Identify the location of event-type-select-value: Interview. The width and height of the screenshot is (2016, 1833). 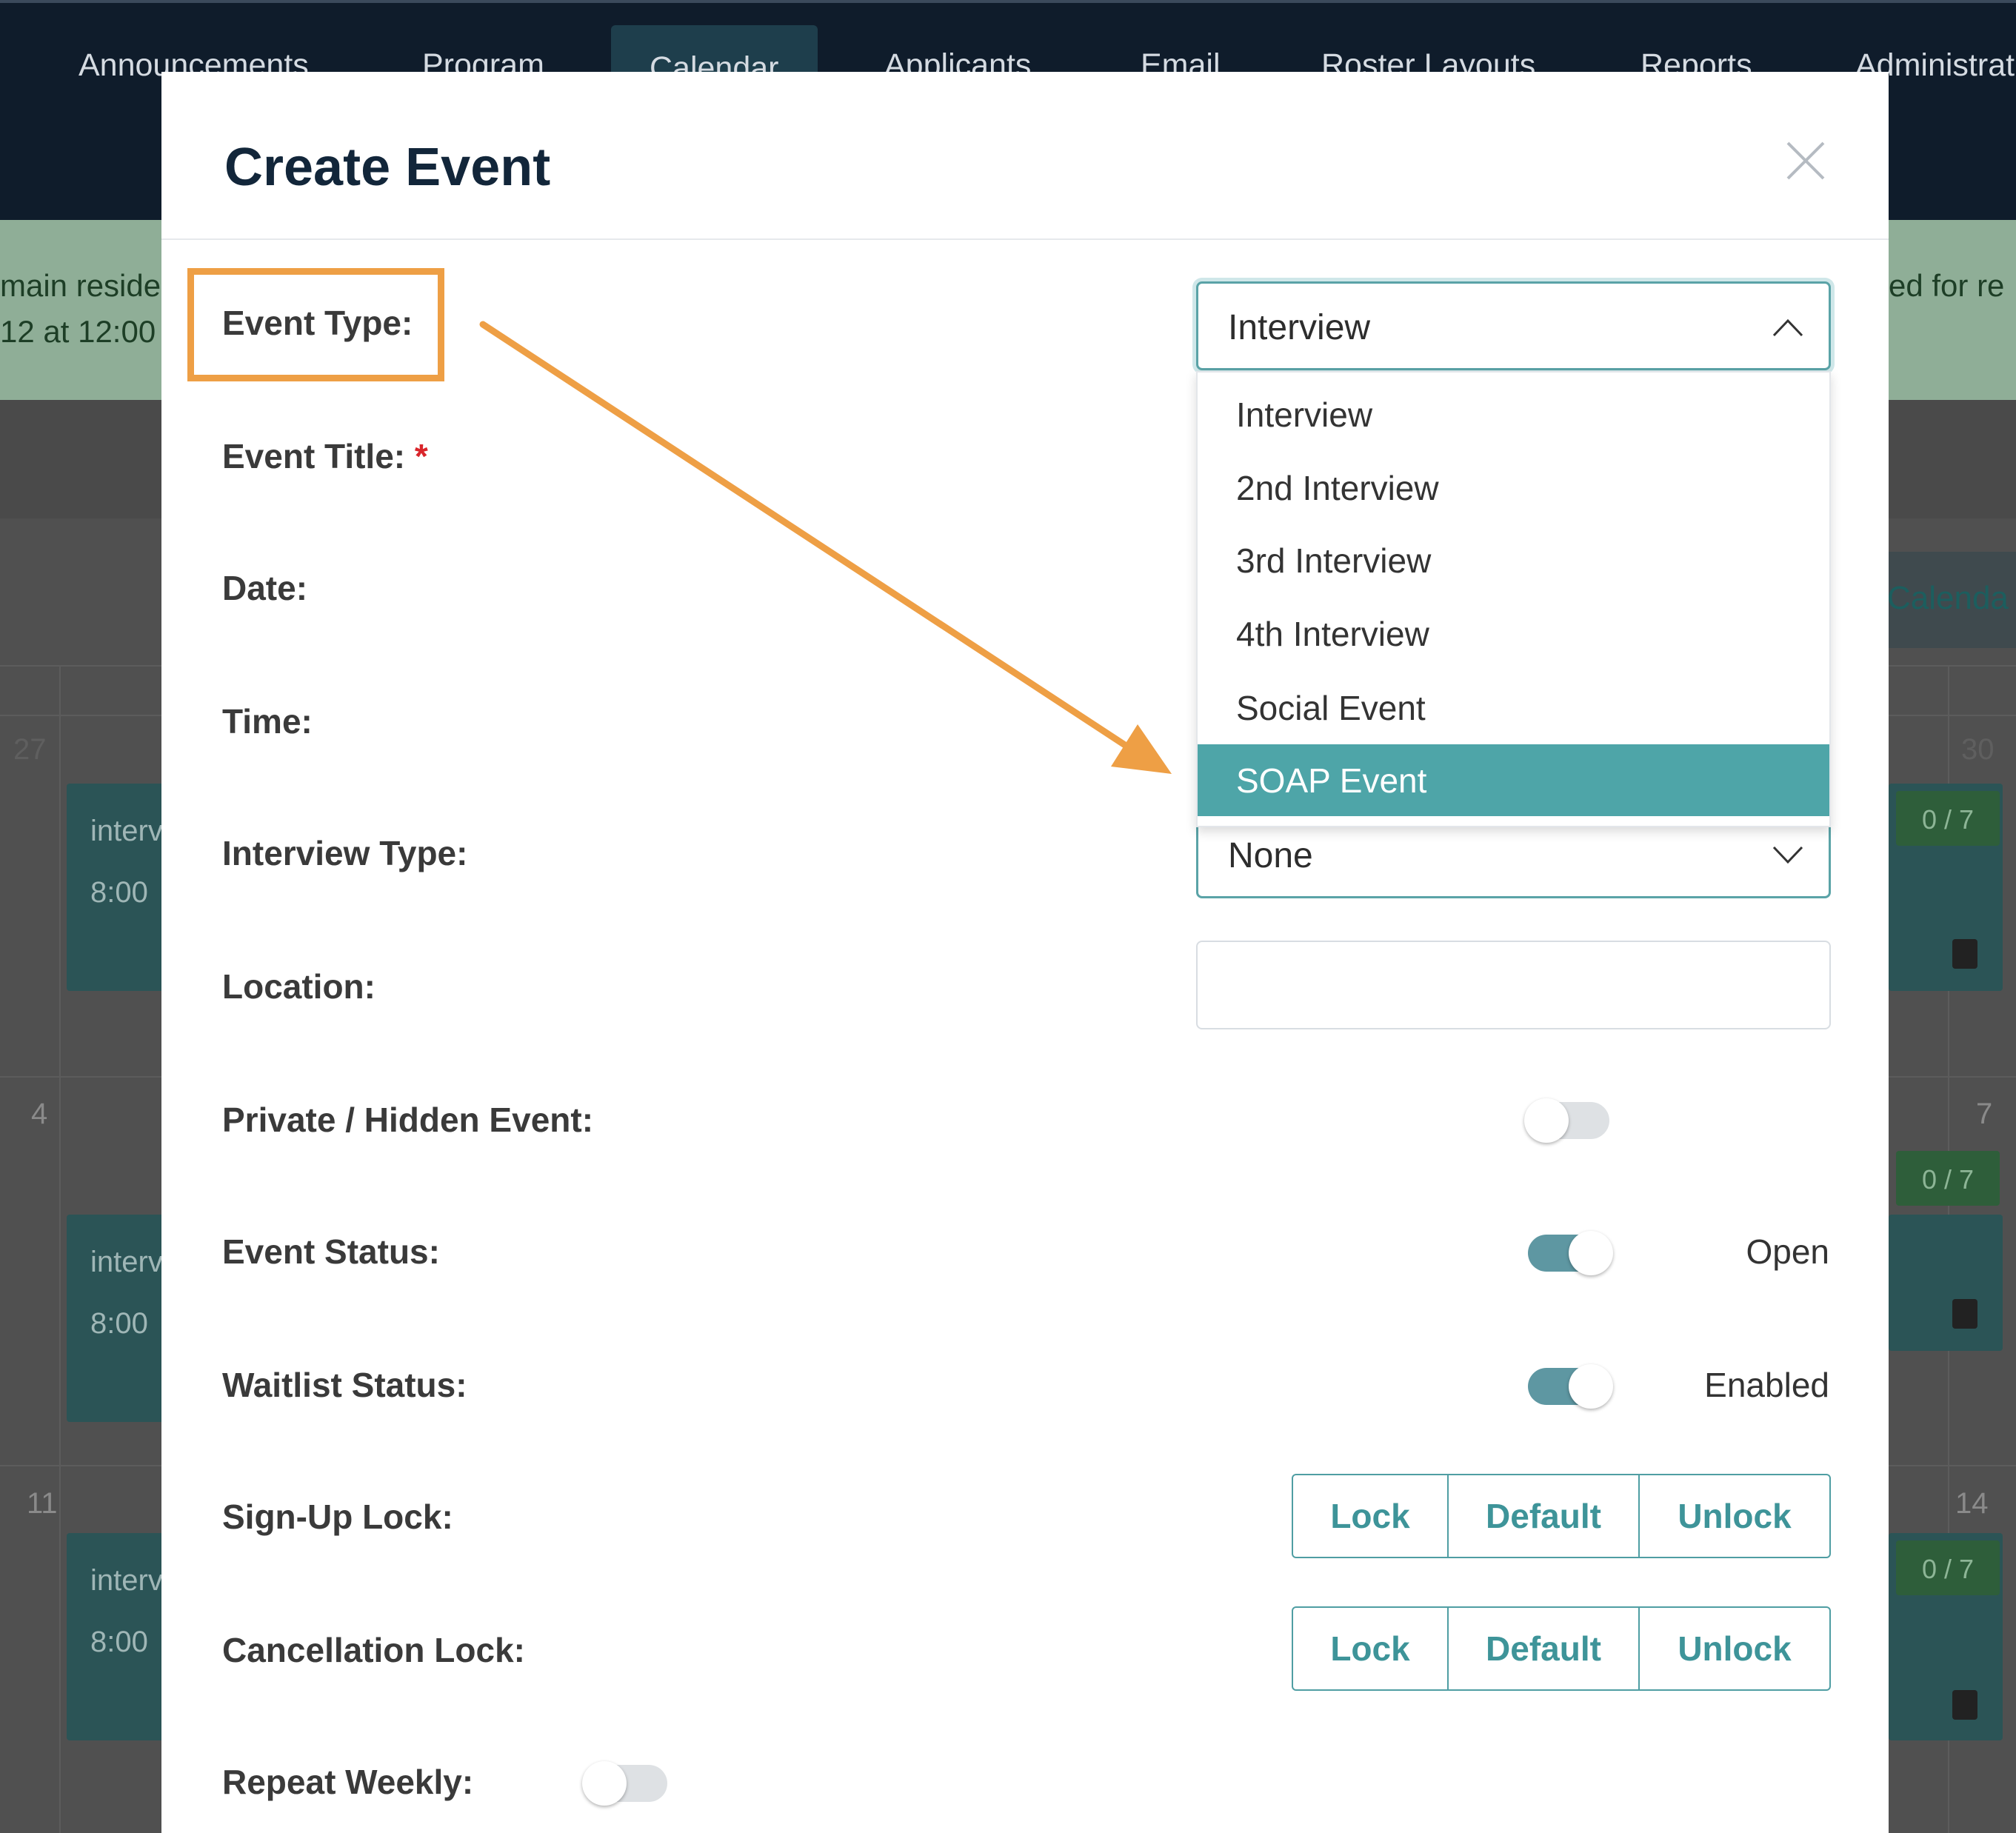
(1300, 328).